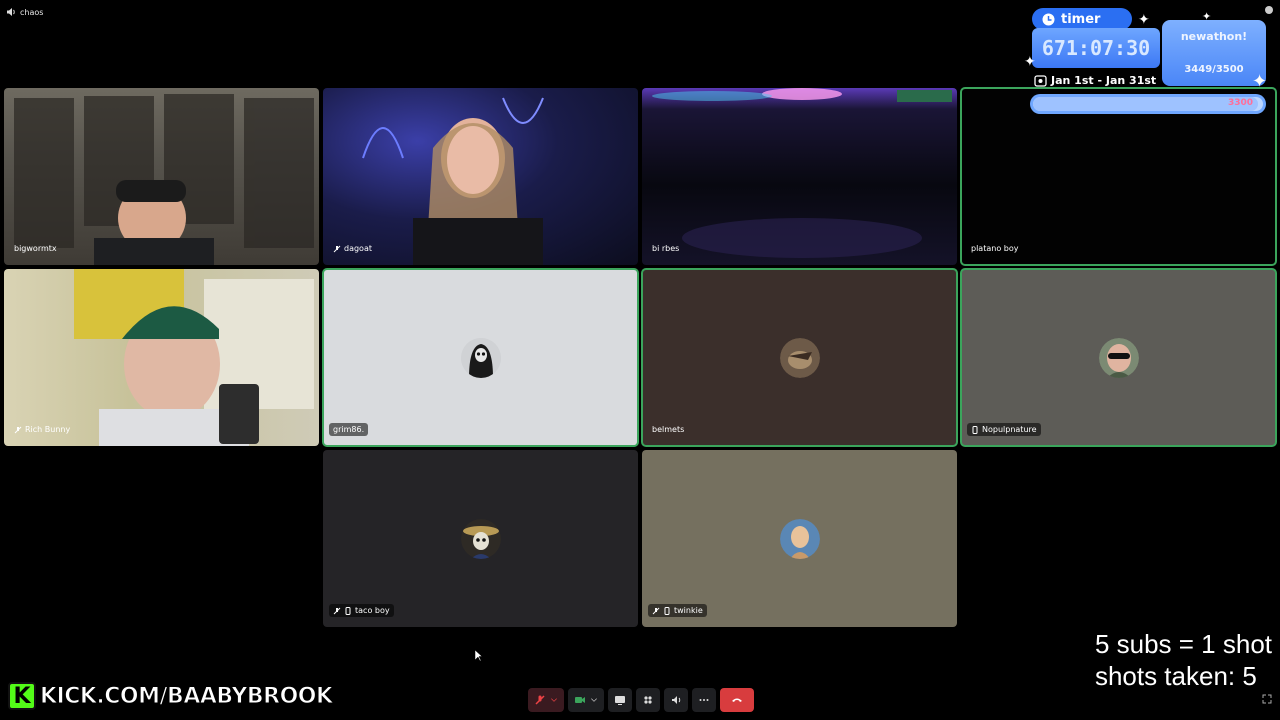 This screenshot has width=1280, height=720. I want to click on participant-tile: taco boy, so click(480, 538).